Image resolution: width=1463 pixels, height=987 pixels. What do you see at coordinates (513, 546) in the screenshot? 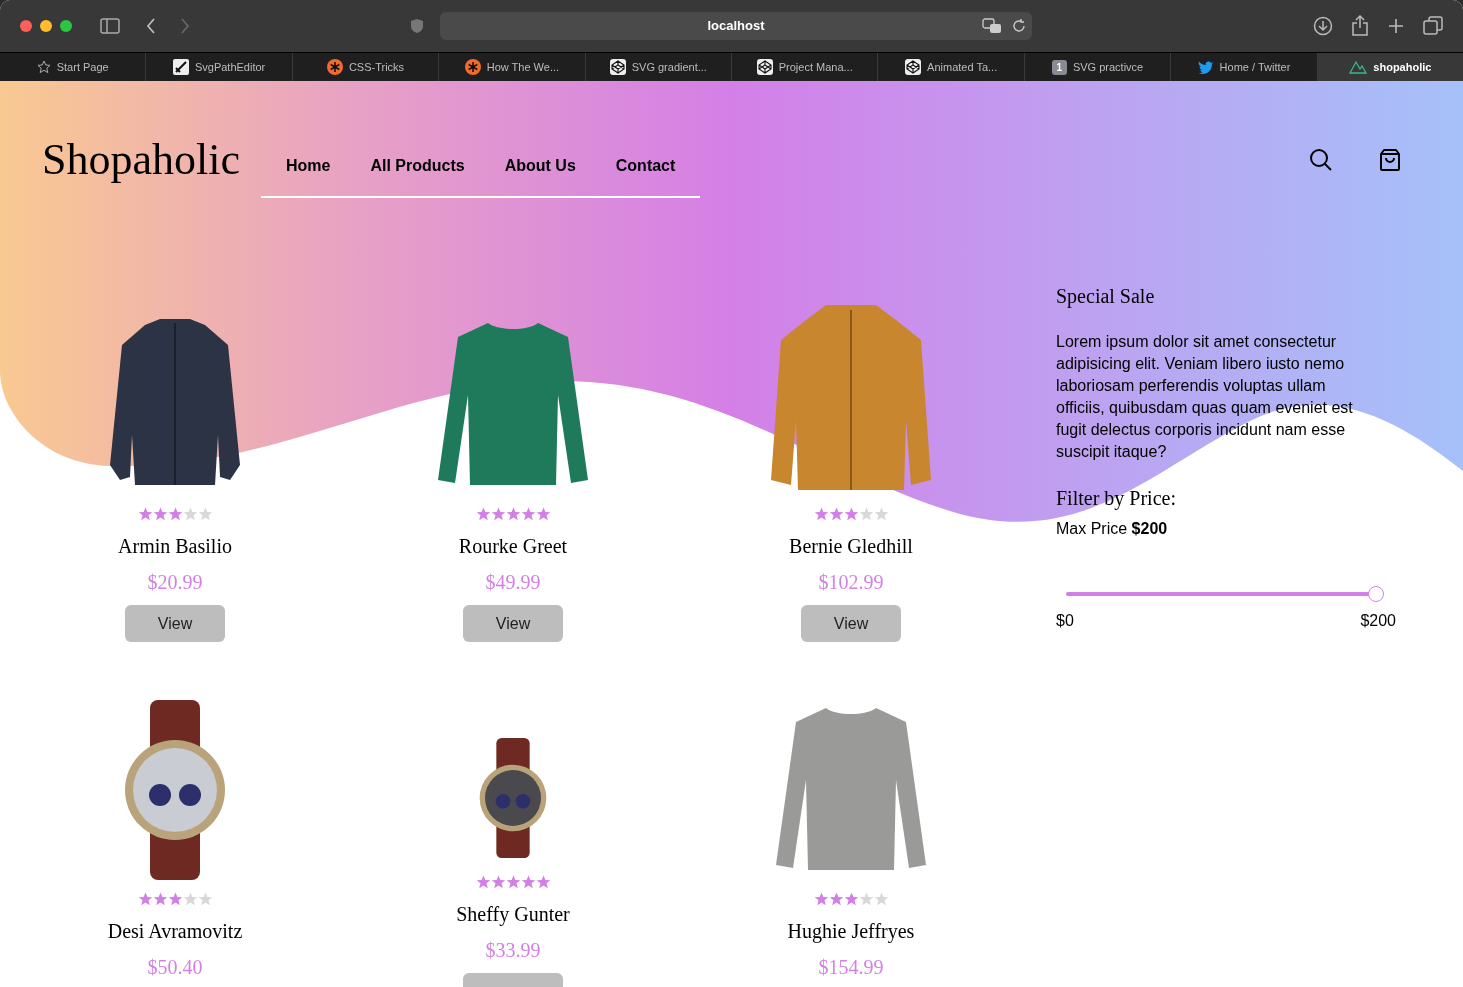
I see `product-name: Rourke Greet` at bounding box center [513, 546].